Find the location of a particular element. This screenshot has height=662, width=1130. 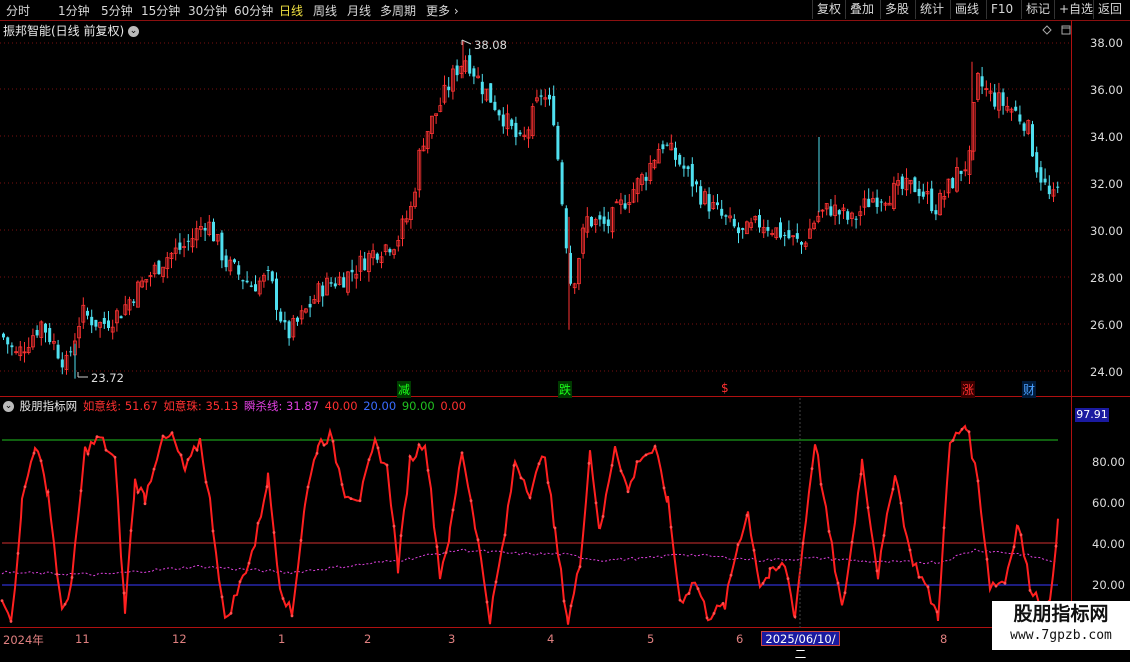

event-marker-rise: 涨 is located at coordinates (968, 389).